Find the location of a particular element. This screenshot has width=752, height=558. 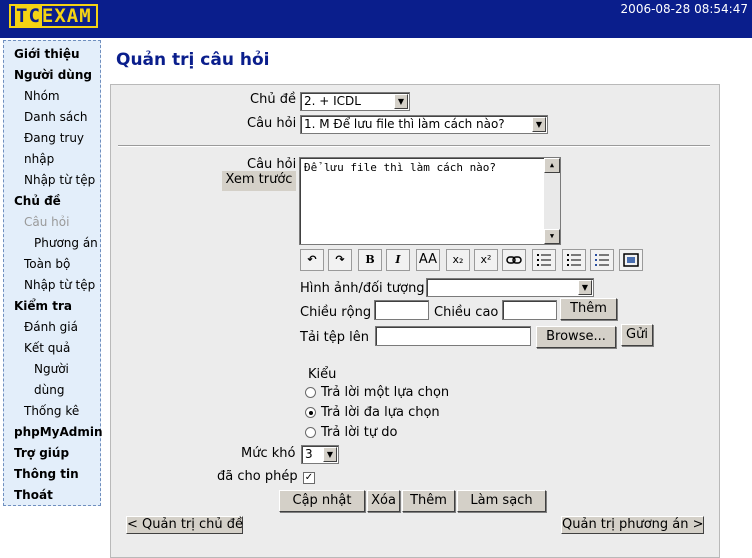

sidebar-item-thong-tin: Thông tin is located at coordinates (46, 474).